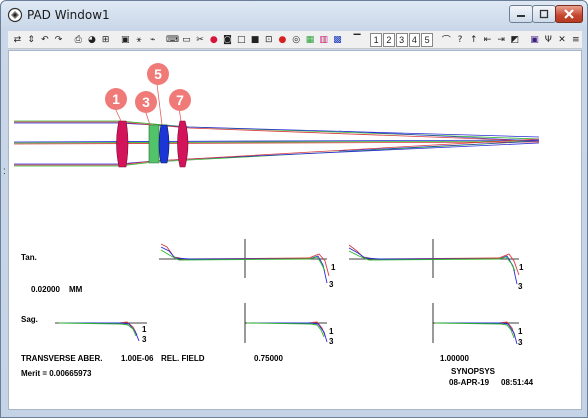 This screenshot has width=588, height=418. Describe the element at coordinates (473, 371) in the screenshot. I see `brand-label: SYNOPSYS` at that location.